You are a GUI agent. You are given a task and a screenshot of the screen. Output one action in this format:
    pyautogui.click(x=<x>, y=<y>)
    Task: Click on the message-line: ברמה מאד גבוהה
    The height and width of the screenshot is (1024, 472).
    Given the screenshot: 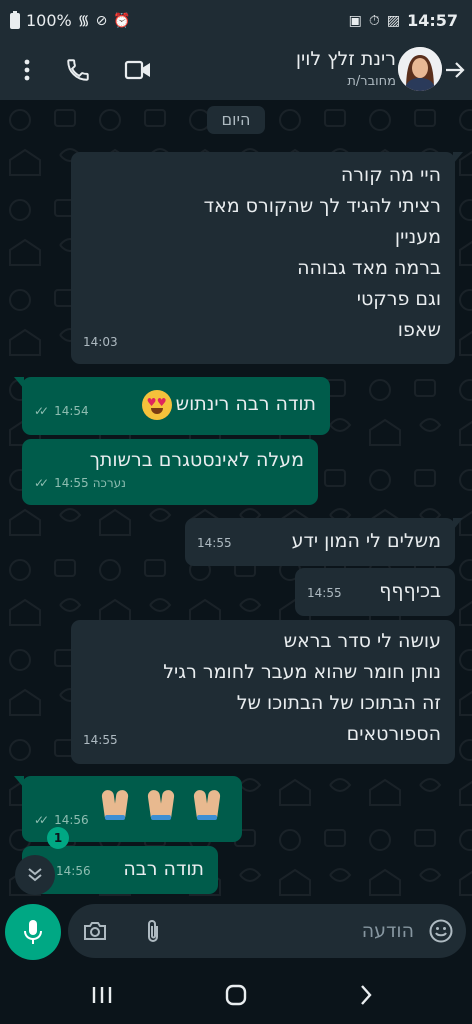 What is the action you would take?
    pyautogui.click(x=369, y=268)
    